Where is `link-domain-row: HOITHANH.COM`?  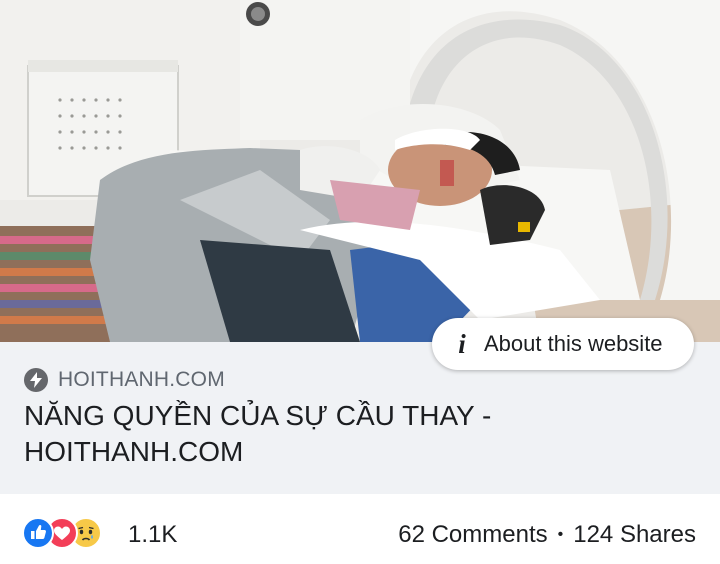
link-domain-row: HOITHANH.COM is located at coordinates (124, 380).